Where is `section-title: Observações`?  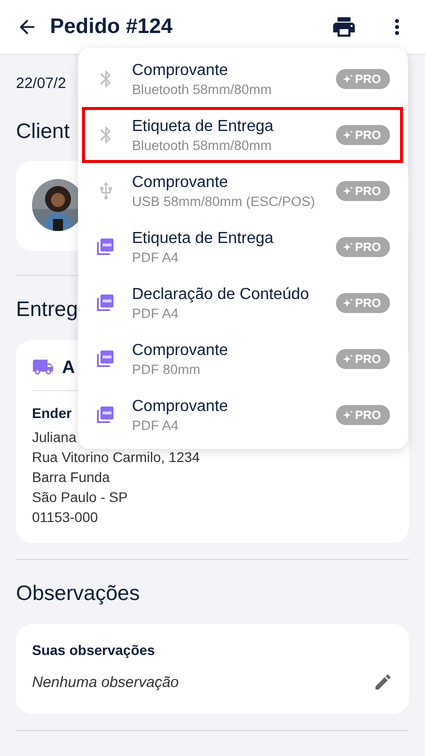 section-title: Observações is located at coordinates (78, 594).